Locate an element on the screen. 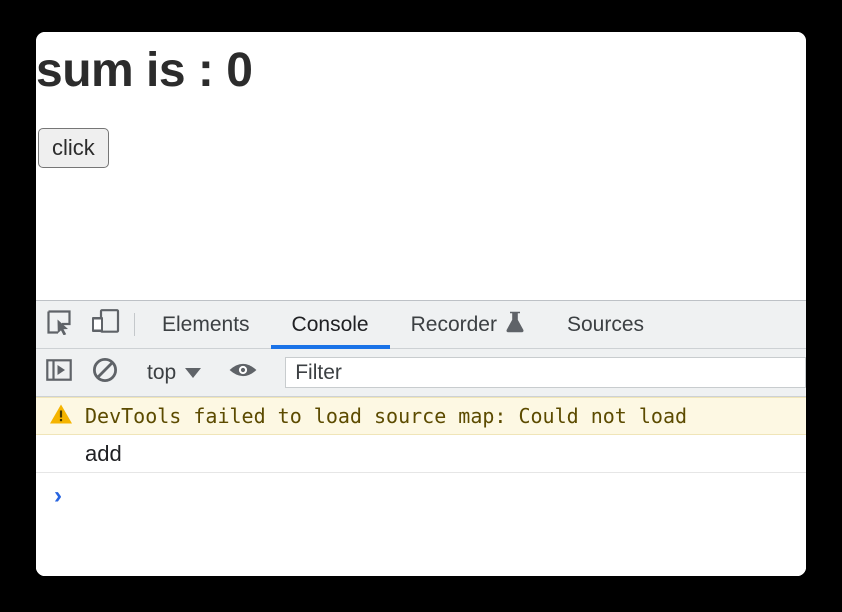 The image size is (842, 612). page-title: sum is : 0 is located at coordinates (144, 70).